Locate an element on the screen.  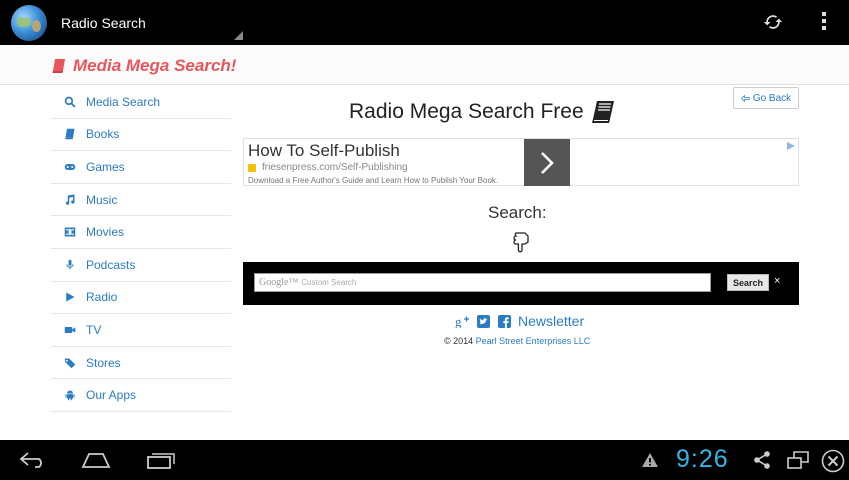
search-button: Search is located at coordinates (748, 282).